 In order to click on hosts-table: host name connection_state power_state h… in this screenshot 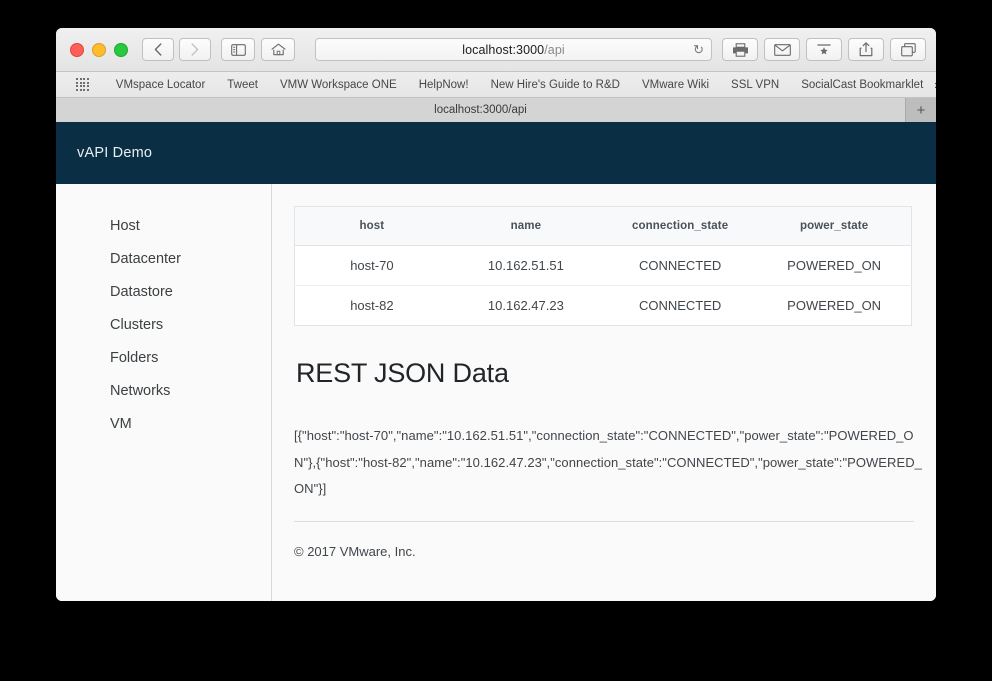, I will do `click(603, 266)`.